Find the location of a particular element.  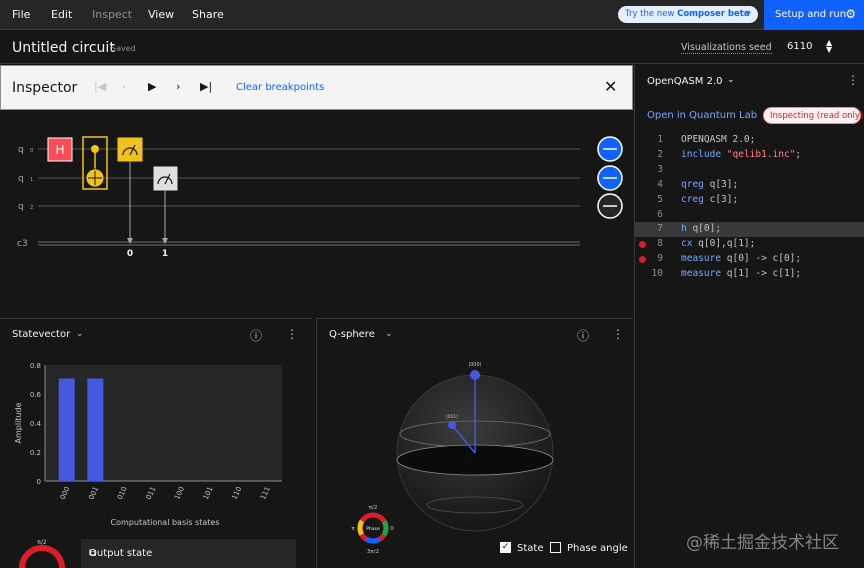

menu-edit: Edit is located at coordinates (61, 14).